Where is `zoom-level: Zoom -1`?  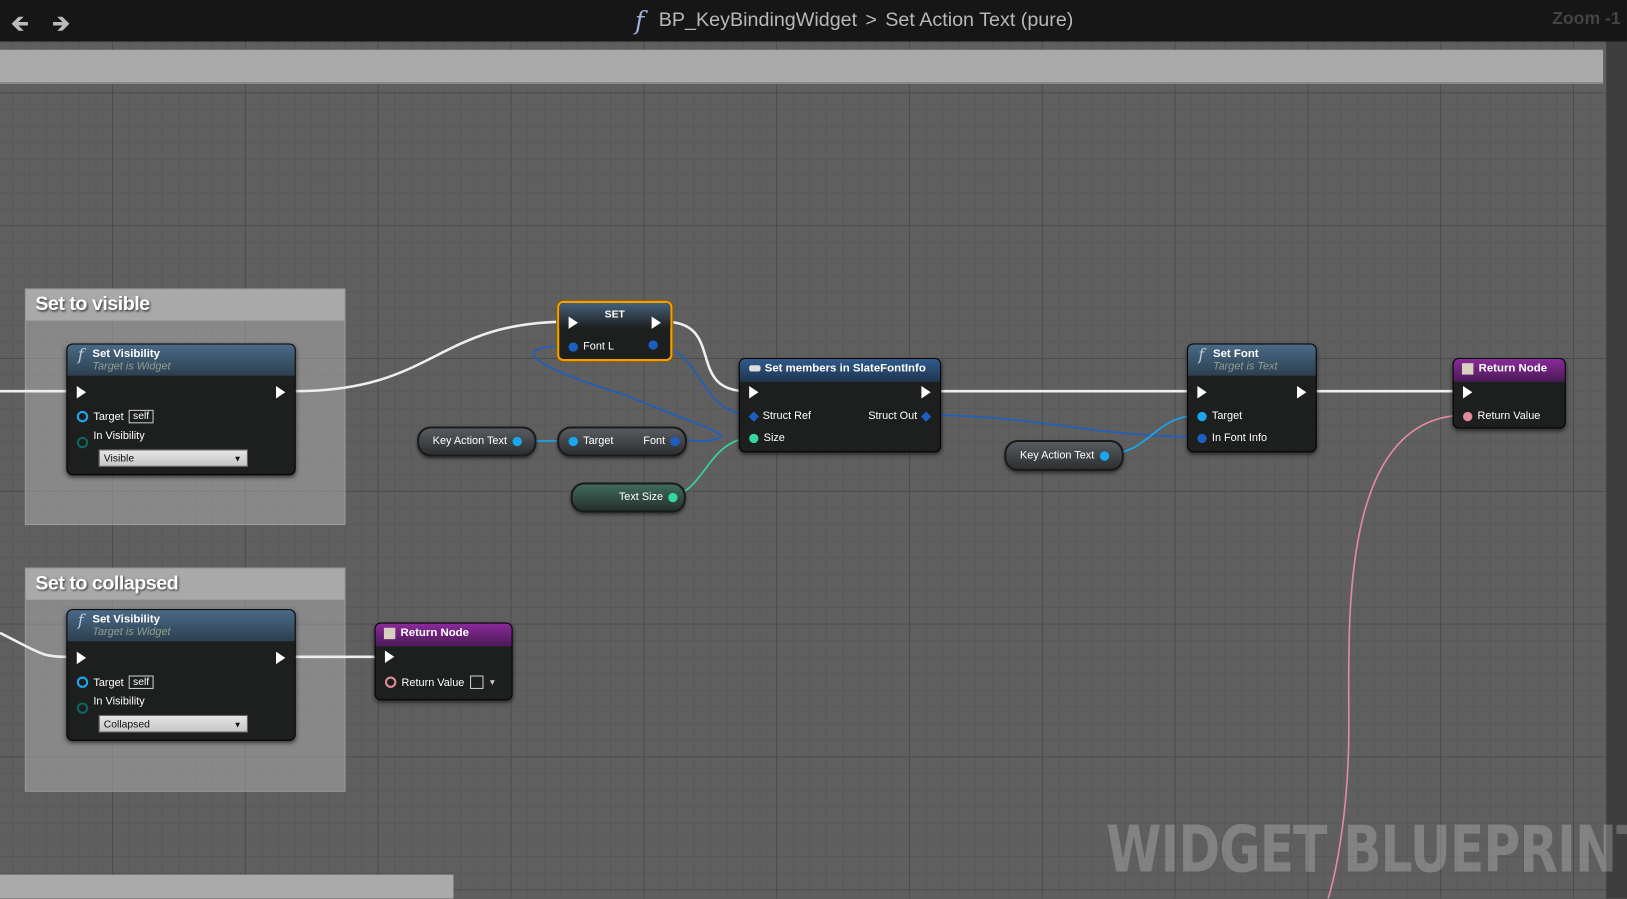 zoom-level: Zoom -1 is located at coordinates (1586, 18).